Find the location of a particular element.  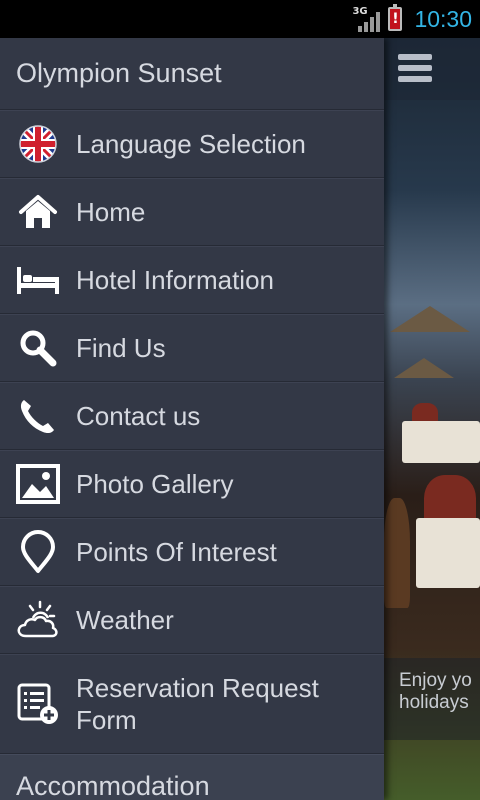

menu-item-contact-us: Contact us is located at coordinates (192, 416).